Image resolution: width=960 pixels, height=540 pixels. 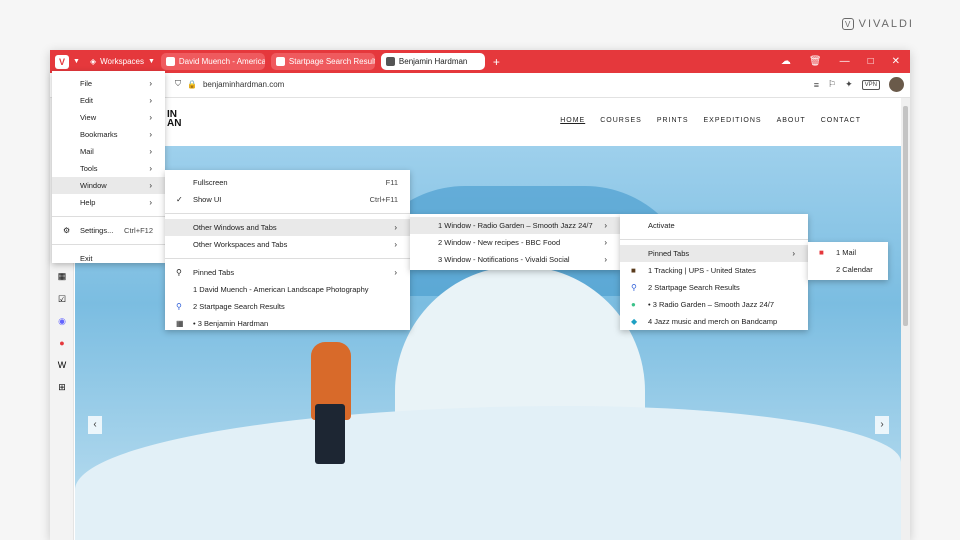 What do you see at coordinates (210, 182) in the screenshot?
I see `menu-label: Fullscreen` at bounding box center [210, 182].